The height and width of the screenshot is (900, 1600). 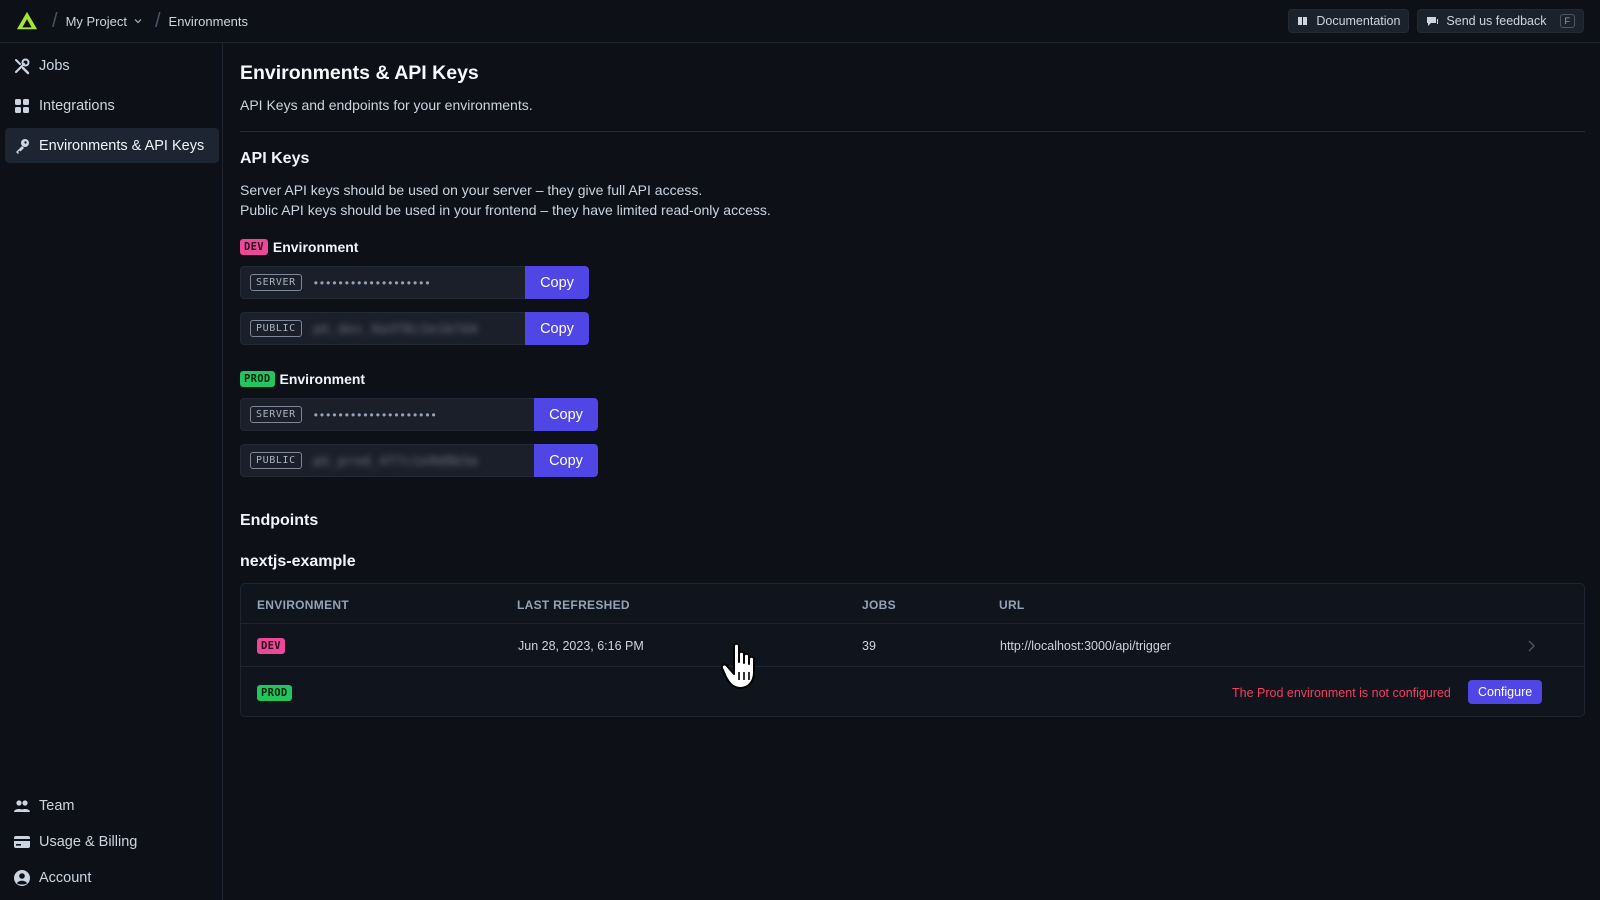 I want to click on divider, so click(x=912, y=131).